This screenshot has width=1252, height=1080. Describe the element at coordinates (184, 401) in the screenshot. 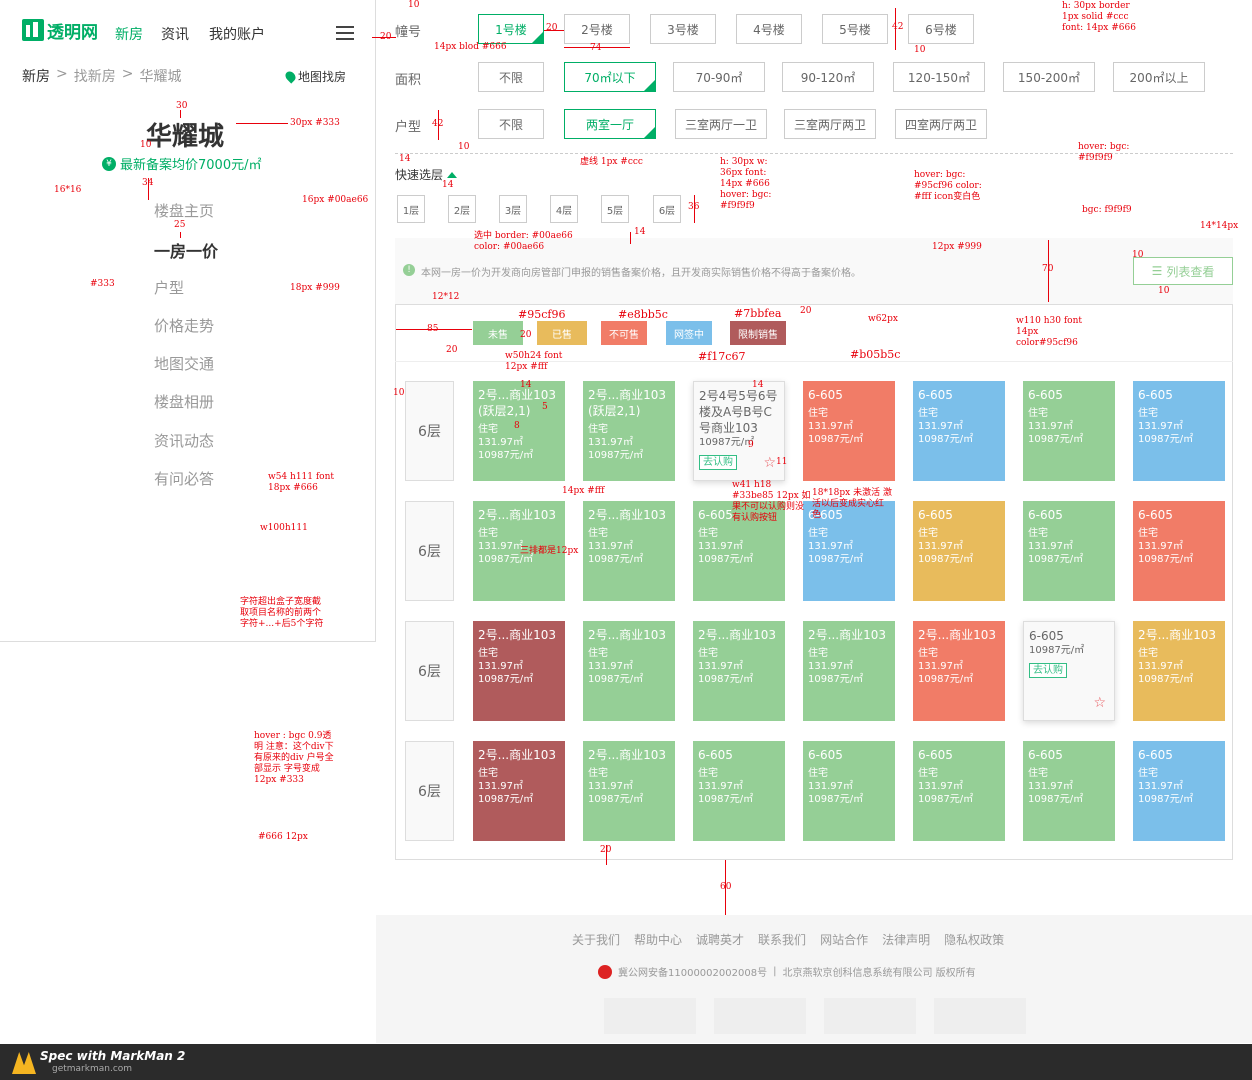

I see `menu-album: 楼盘相册` at that location.